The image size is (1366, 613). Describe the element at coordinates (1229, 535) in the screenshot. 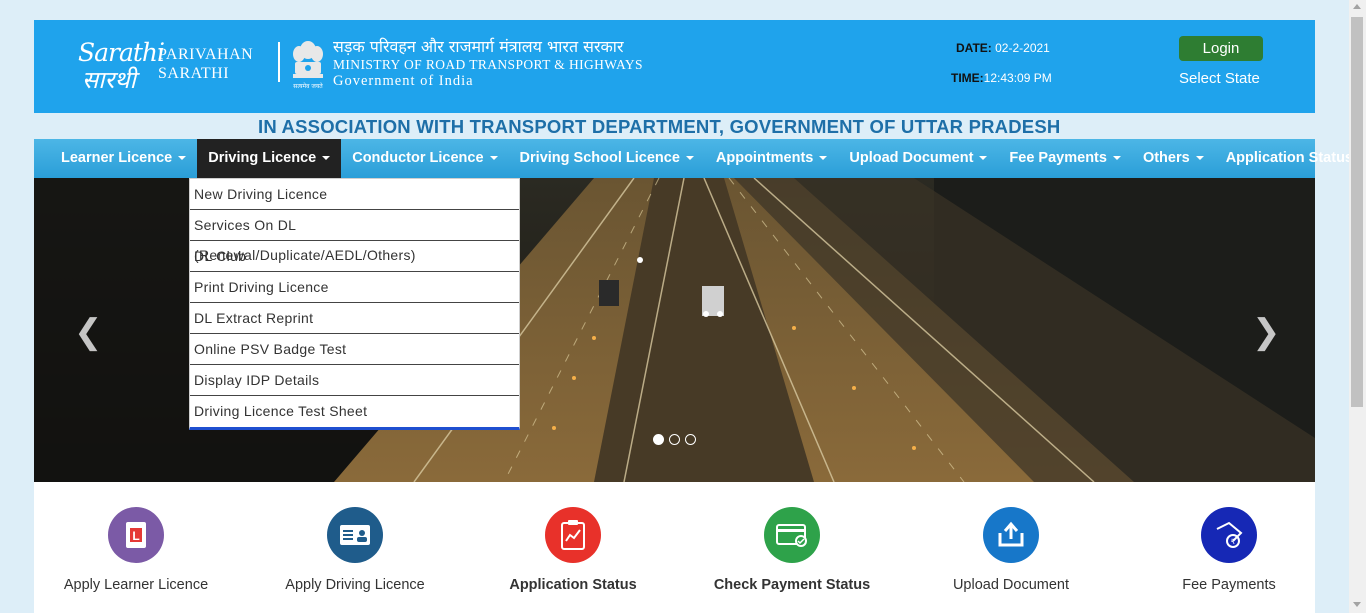

I see `hand-coin-icon: ₹` at that location.